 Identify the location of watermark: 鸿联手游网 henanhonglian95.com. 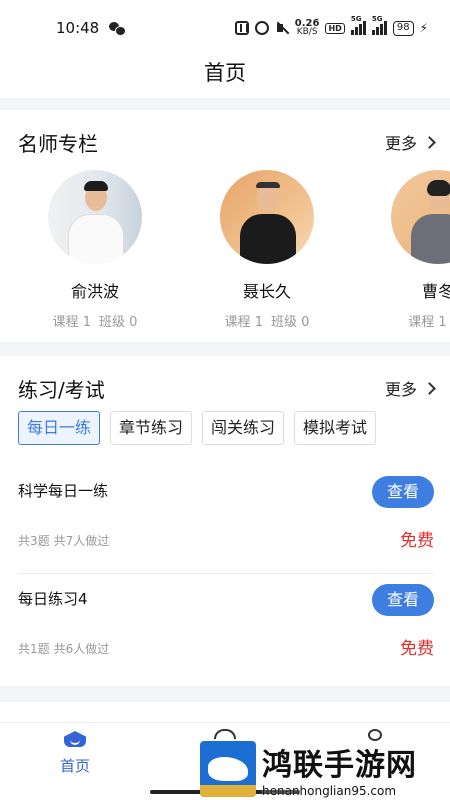
(325, 769).